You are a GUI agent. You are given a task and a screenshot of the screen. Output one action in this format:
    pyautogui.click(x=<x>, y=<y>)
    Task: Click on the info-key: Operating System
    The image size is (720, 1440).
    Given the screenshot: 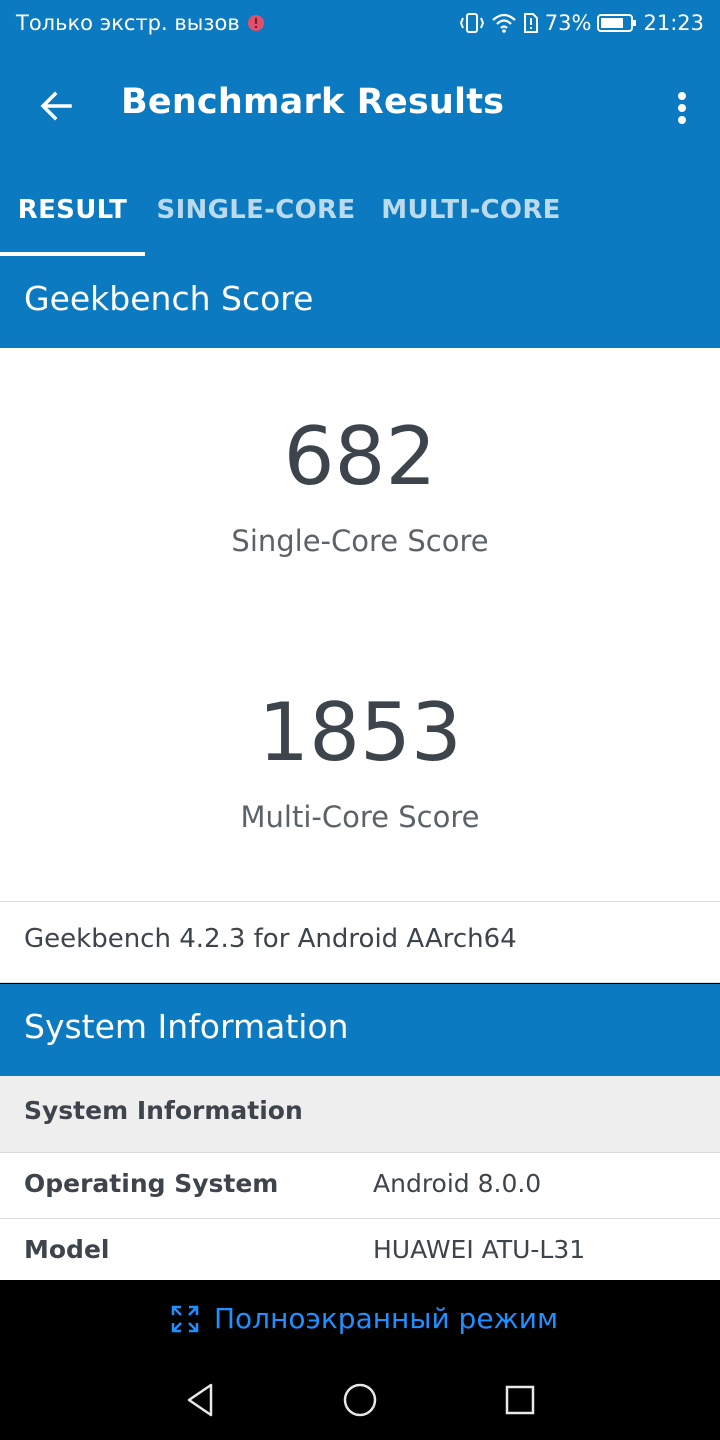 What is the action you would take?
    pyautogui.click(x=151, y=1183)
    